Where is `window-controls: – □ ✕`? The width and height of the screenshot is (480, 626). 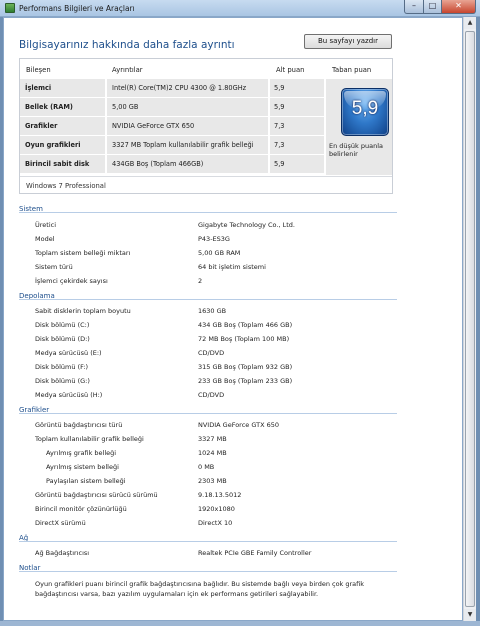 window-controls: – □ ✕ is located at coordinates (440, 7).